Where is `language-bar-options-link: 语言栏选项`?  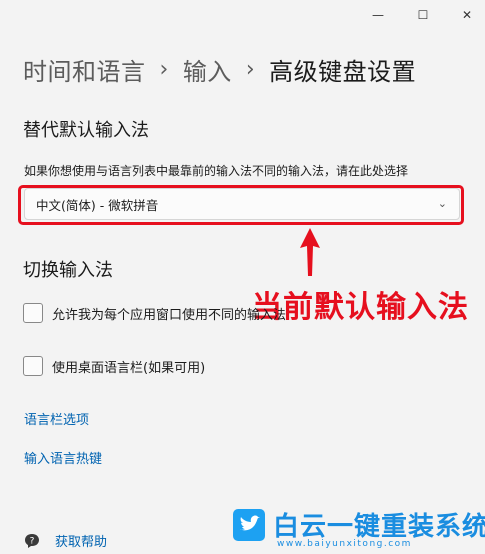 language-bar-options-link: 语言栏选项 is located at coordinates (56, 418).